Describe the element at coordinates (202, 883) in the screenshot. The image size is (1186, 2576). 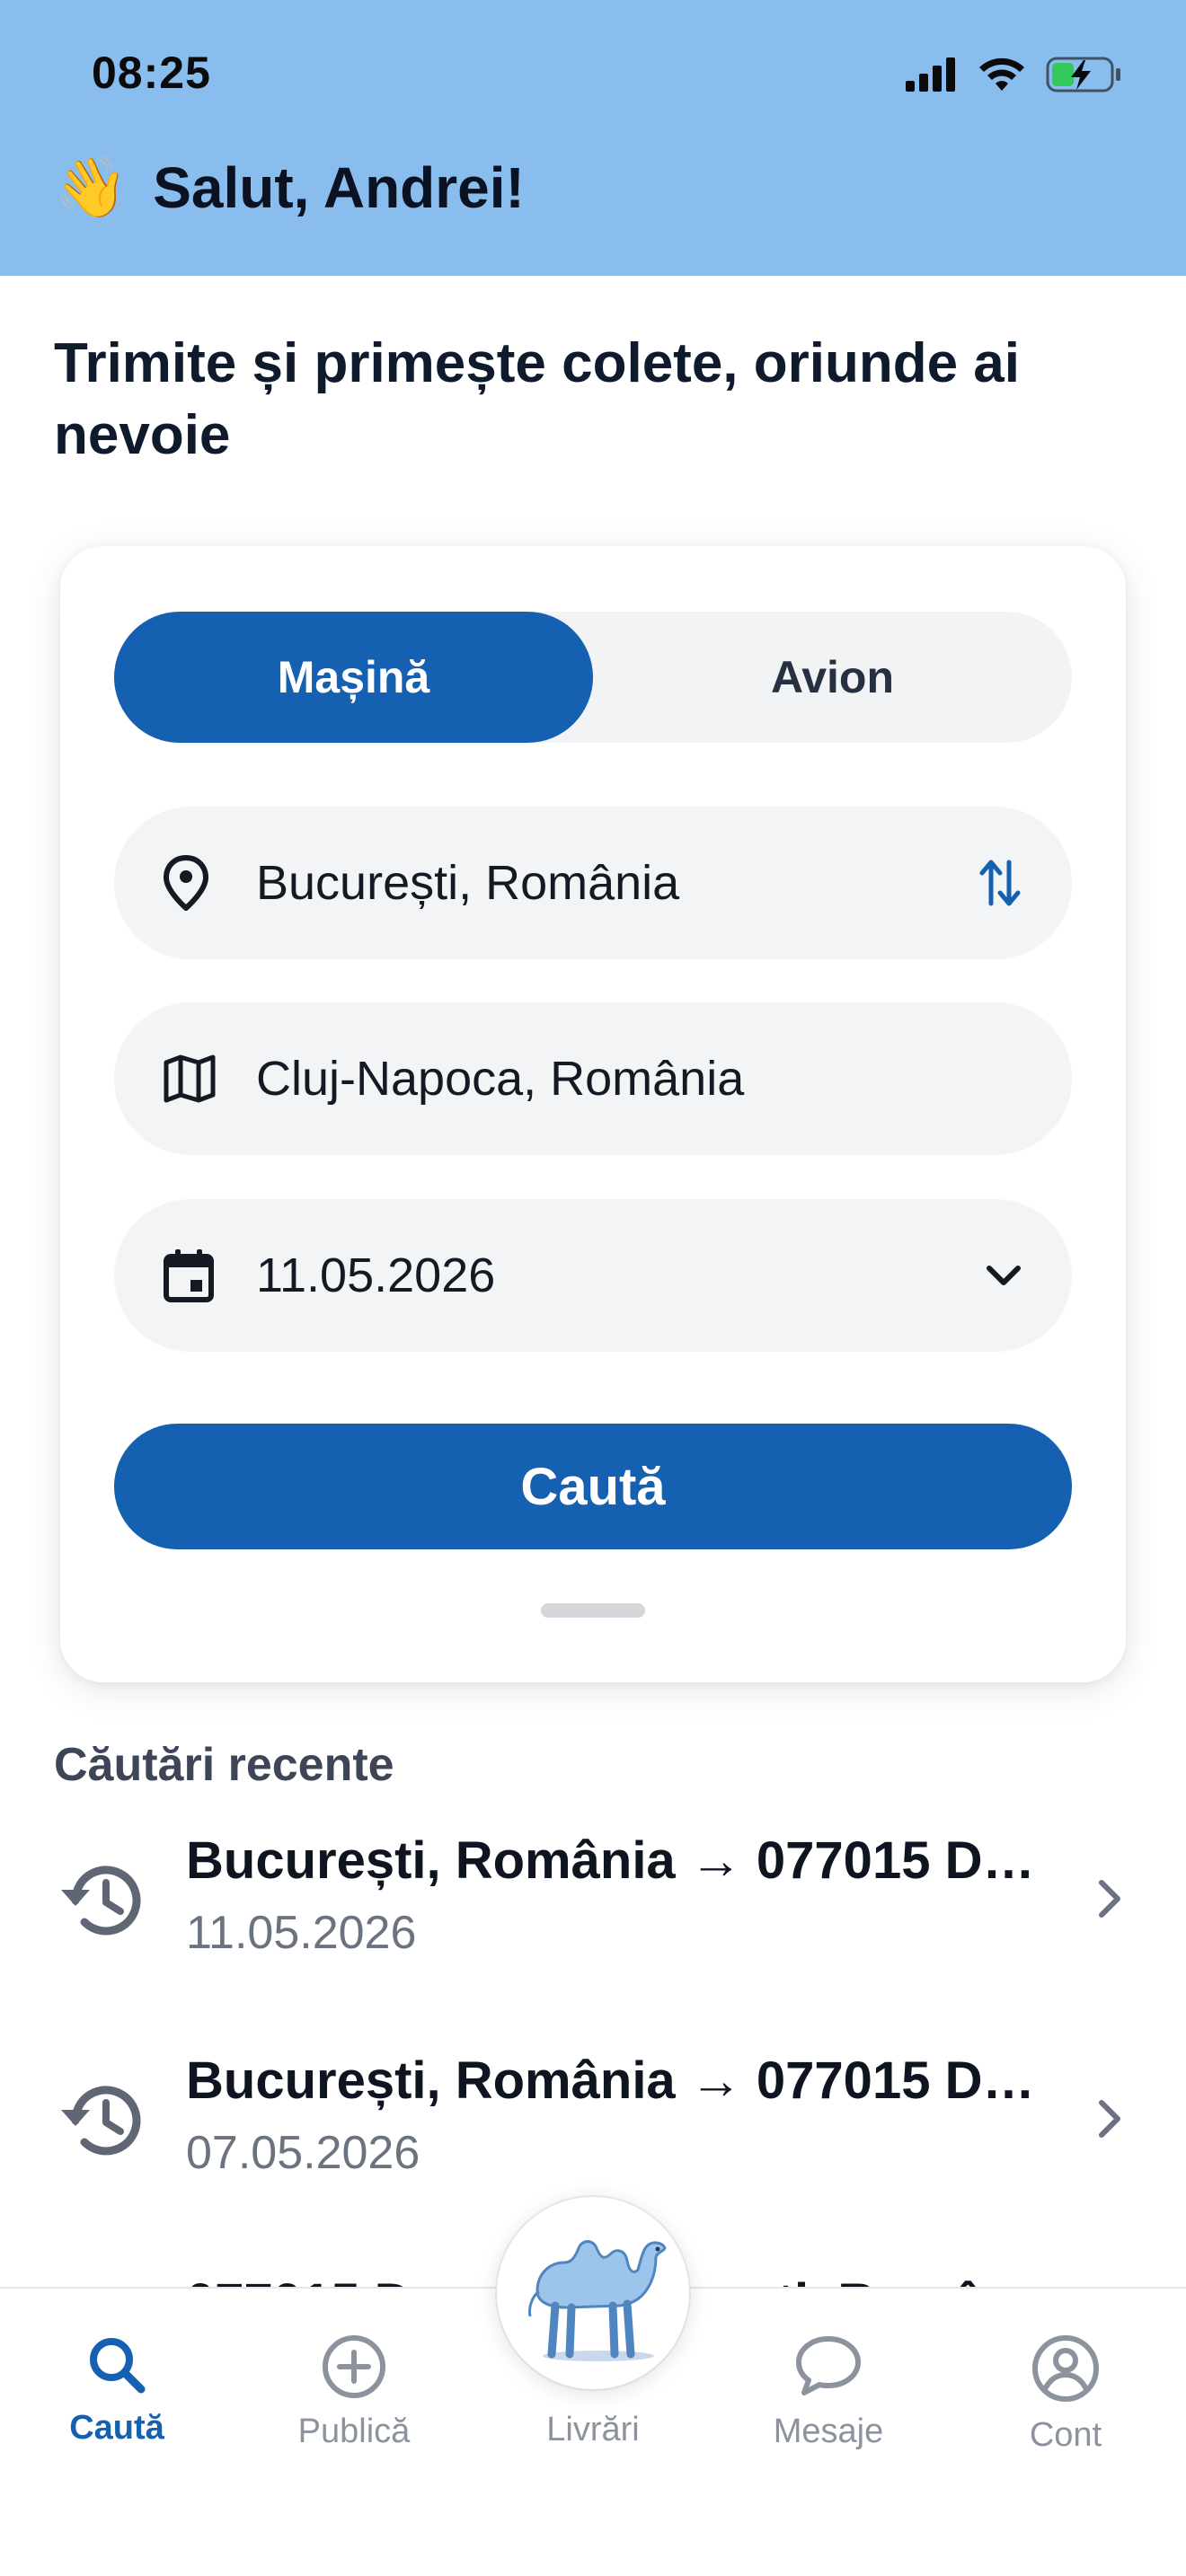
I see `location-pin-icon` at that location.